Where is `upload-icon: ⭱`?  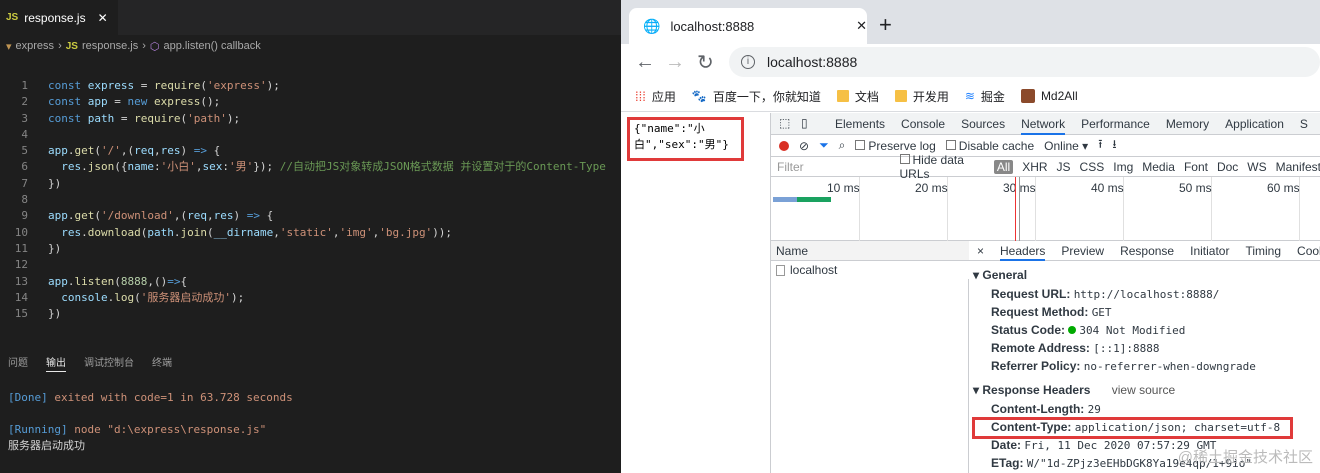
upload-icon: ⭱ is located at coordinates (1100, 145).